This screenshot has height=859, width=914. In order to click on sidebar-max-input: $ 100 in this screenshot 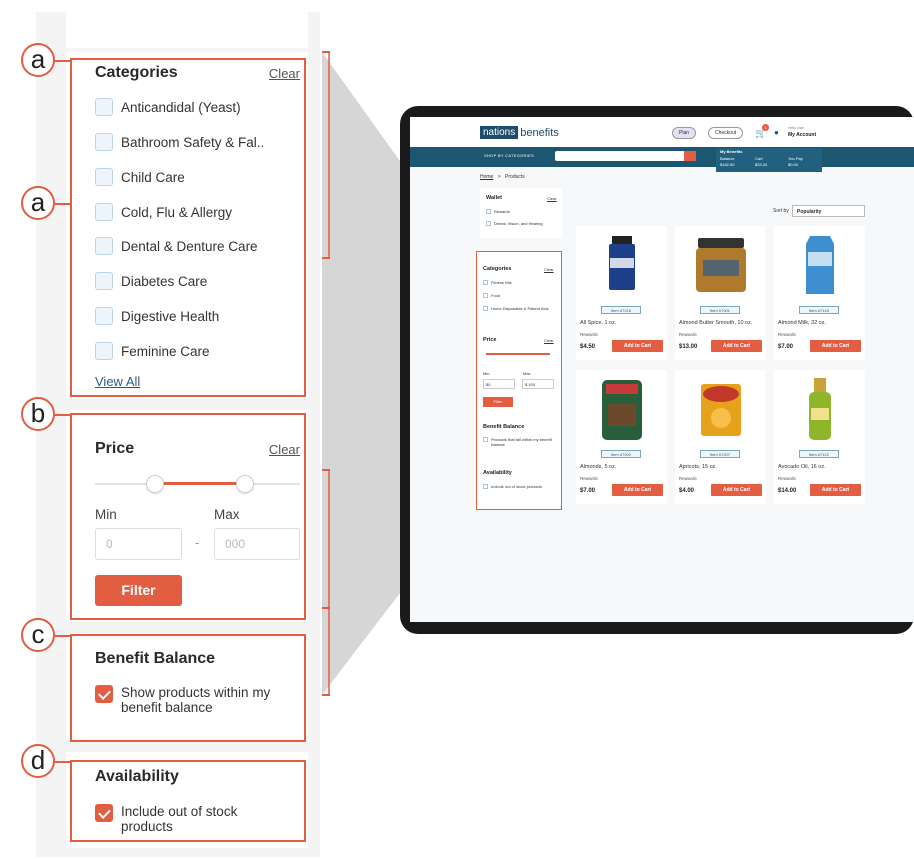, I will do `click(538, 384)`.